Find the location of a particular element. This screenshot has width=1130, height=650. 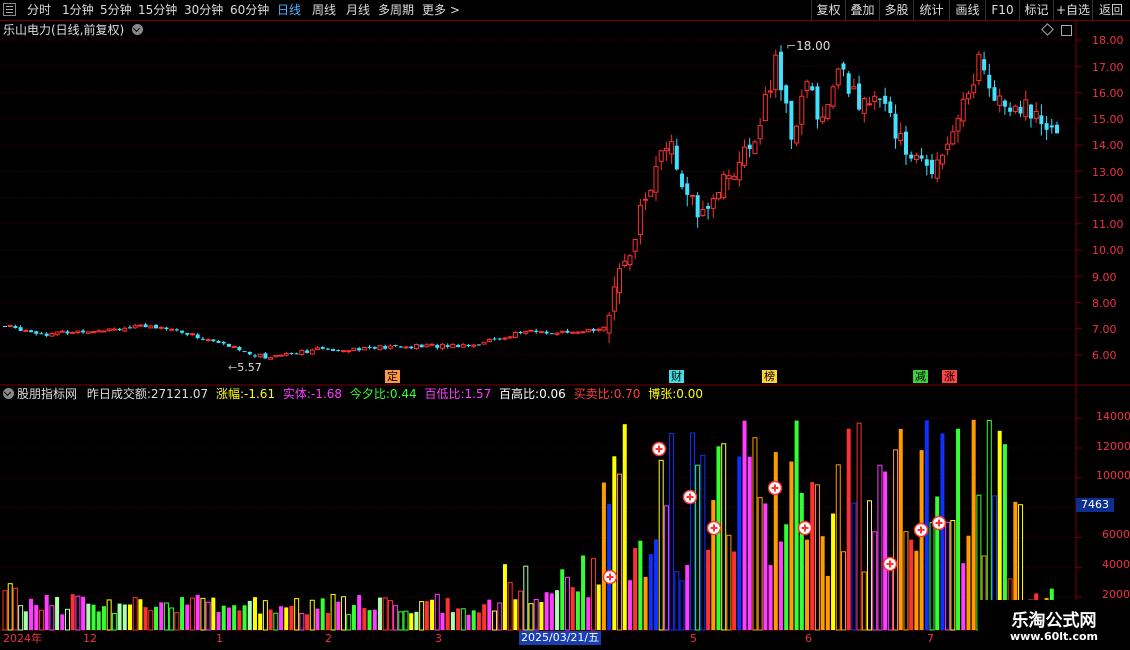

indicator-name: 股朋指标网 is located at coordinates (47, 394).